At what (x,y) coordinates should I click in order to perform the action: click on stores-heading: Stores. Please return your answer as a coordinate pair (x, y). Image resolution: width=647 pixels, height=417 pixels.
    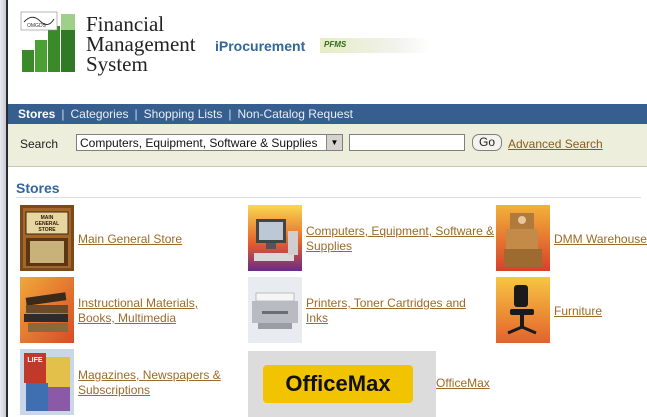
    Looking at the image, I should click on (38, 188).